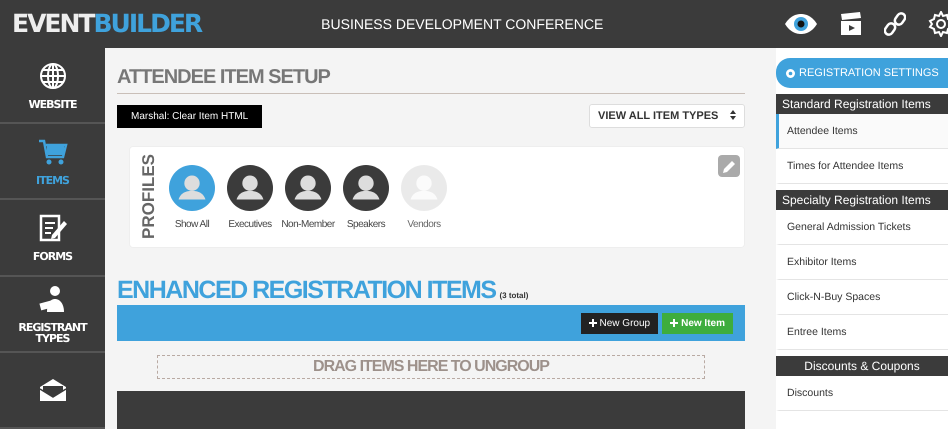 The width and height of the screenshot is (948, 429). What do you see at coordinates (53, 389) in the screenshot?
I see `envelope-icon` at bounding box center [53, 389].